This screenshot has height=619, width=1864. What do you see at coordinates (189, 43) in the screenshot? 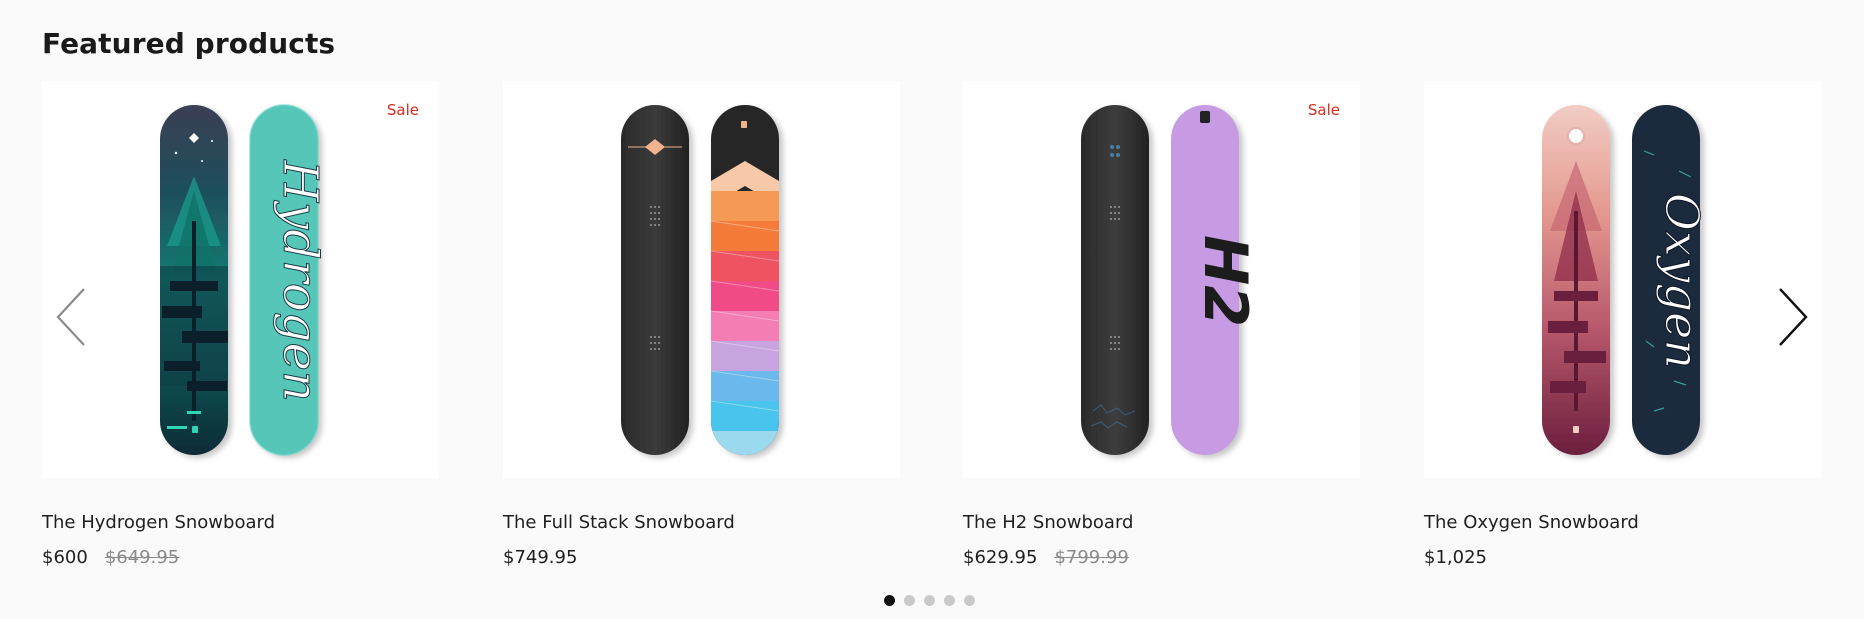
I see `section-title: Featured products` at bounding box center [189, 43].